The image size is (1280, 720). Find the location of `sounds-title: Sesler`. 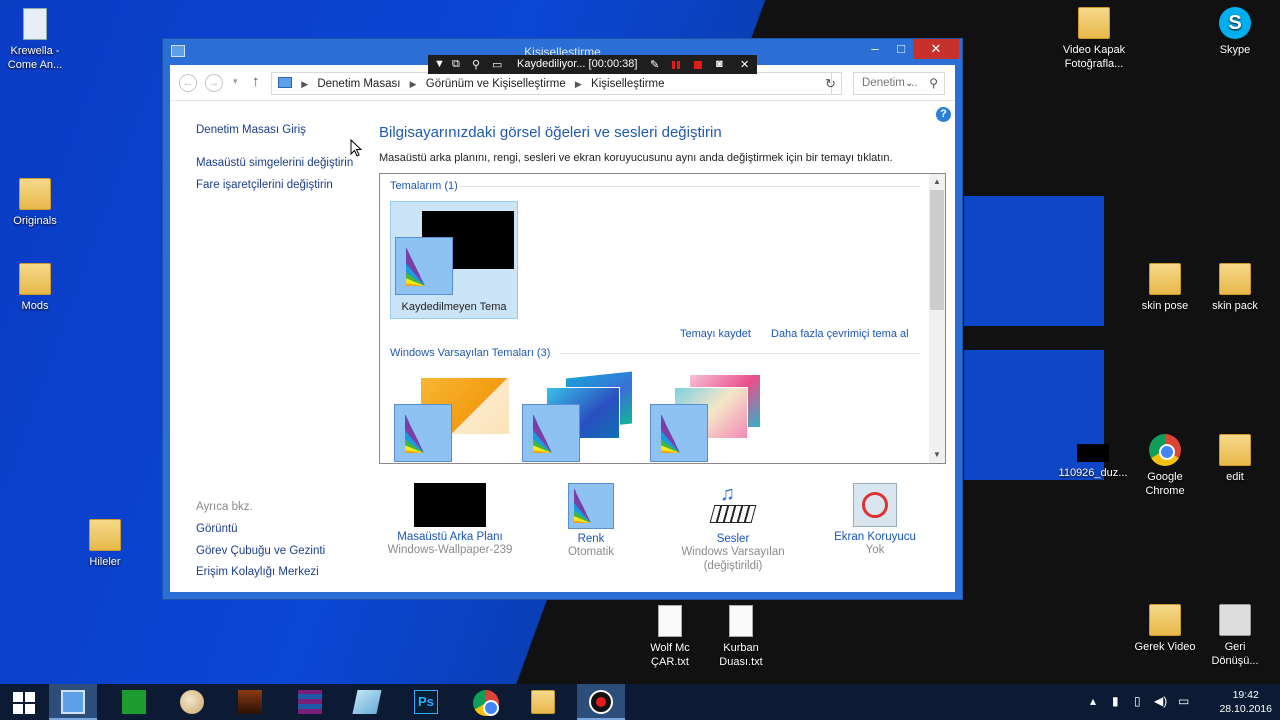

sounds-title: Sesler is located at coordinates (733, 539).